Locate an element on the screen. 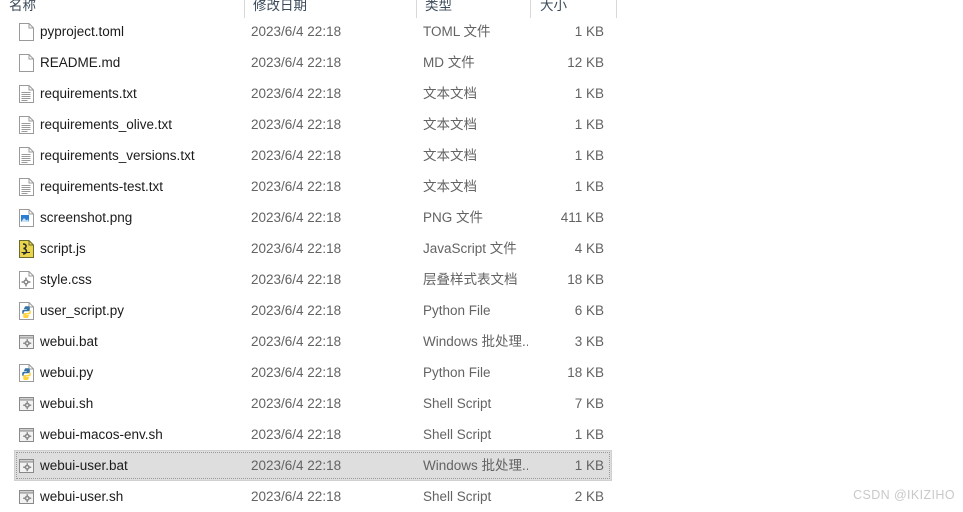  file-name-label: README.md is located at coordinates (80, 62).